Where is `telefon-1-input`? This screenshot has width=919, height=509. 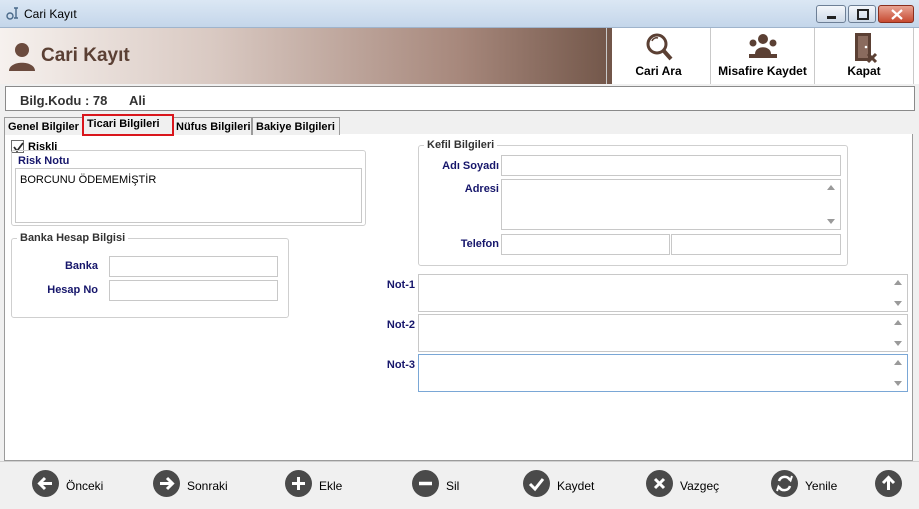
telefon-1-input is located at coordinates (585, 244).